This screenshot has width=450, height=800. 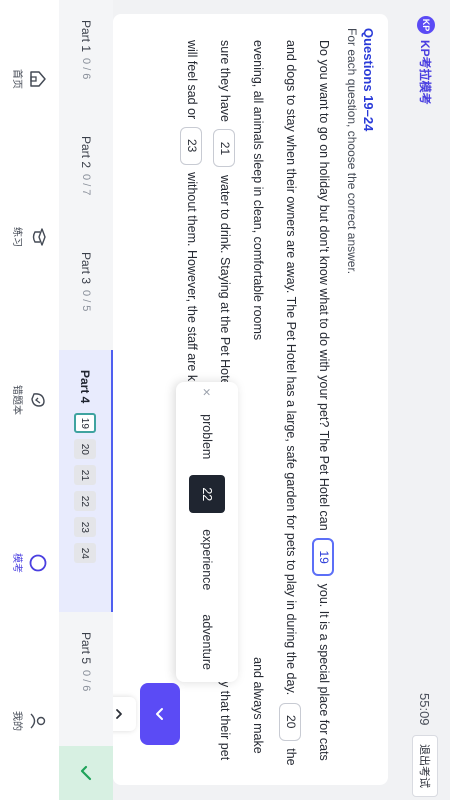 I want to click on mistakes-icon, so click(x=38, y=400).